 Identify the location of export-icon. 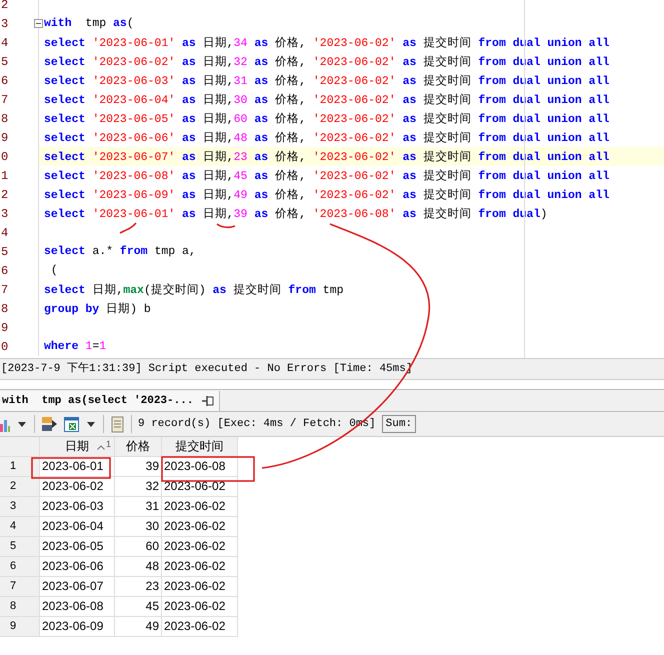
(49, 424).